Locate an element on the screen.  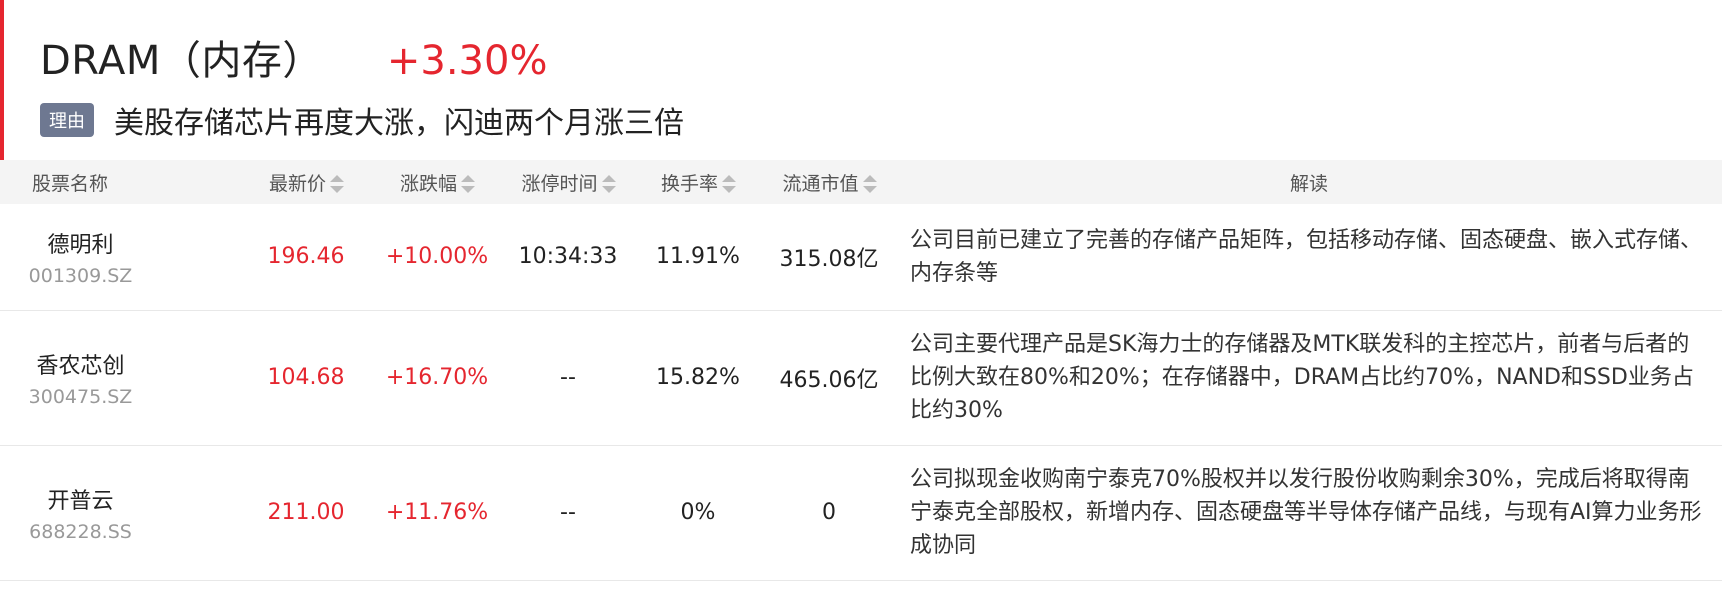
table-header: 股票名称 最新价 涨跌幅 涨停时间 换手率 流通市值 解读 is located at coordinates (861, 182).